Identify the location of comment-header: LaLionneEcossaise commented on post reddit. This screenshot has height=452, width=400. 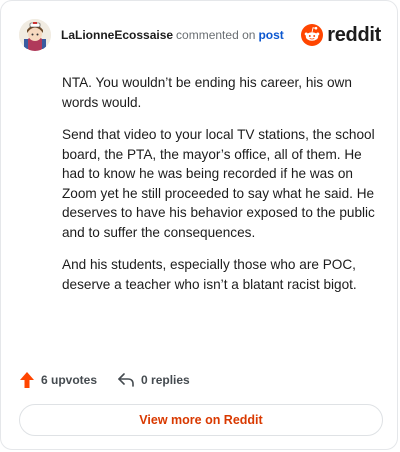
(200, 35).